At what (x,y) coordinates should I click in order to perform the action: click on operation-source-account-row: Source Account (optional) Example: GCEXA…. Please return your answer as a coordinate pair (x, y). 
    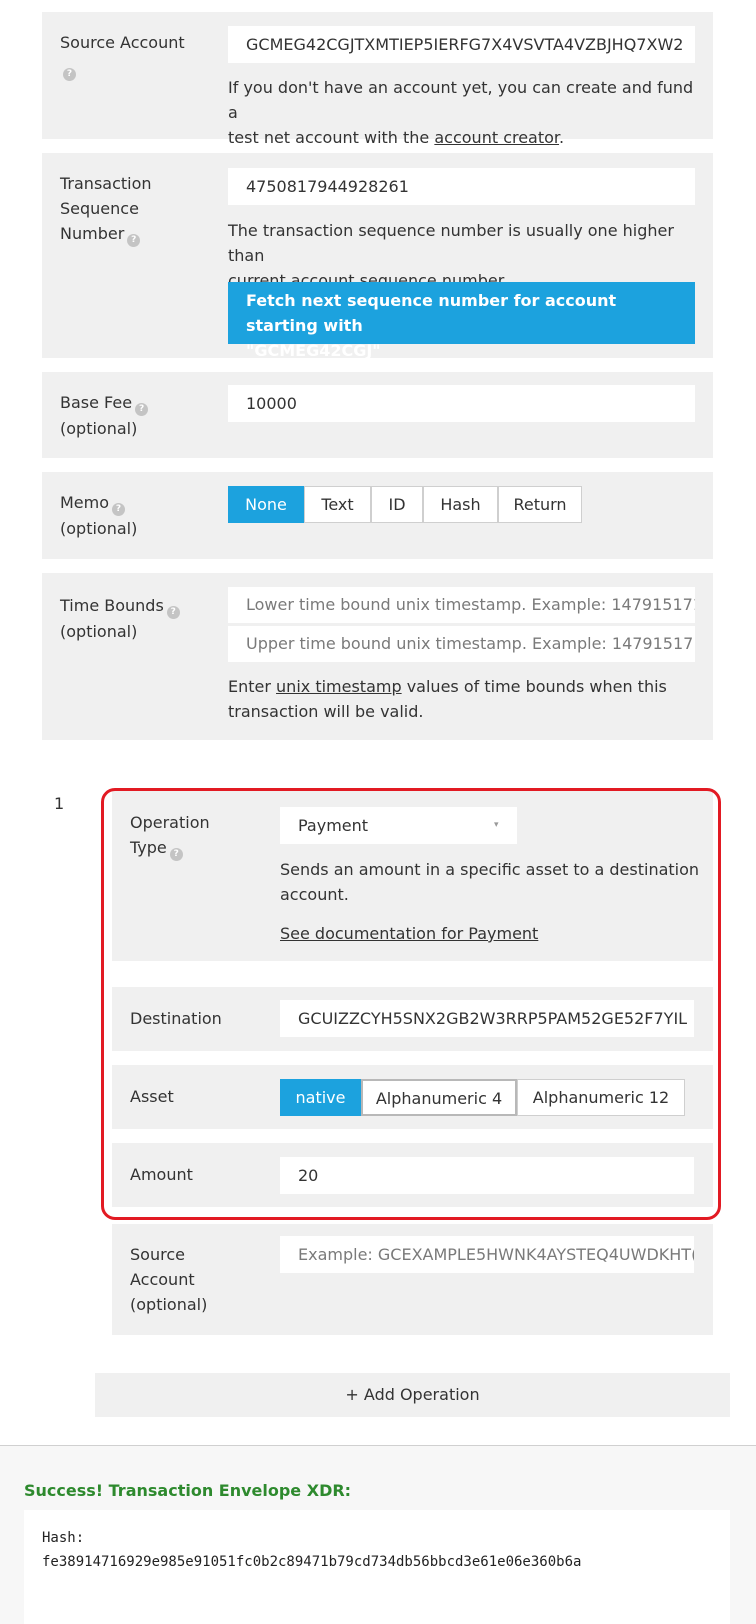
    Looking at the image, I should click on (412, 1279).